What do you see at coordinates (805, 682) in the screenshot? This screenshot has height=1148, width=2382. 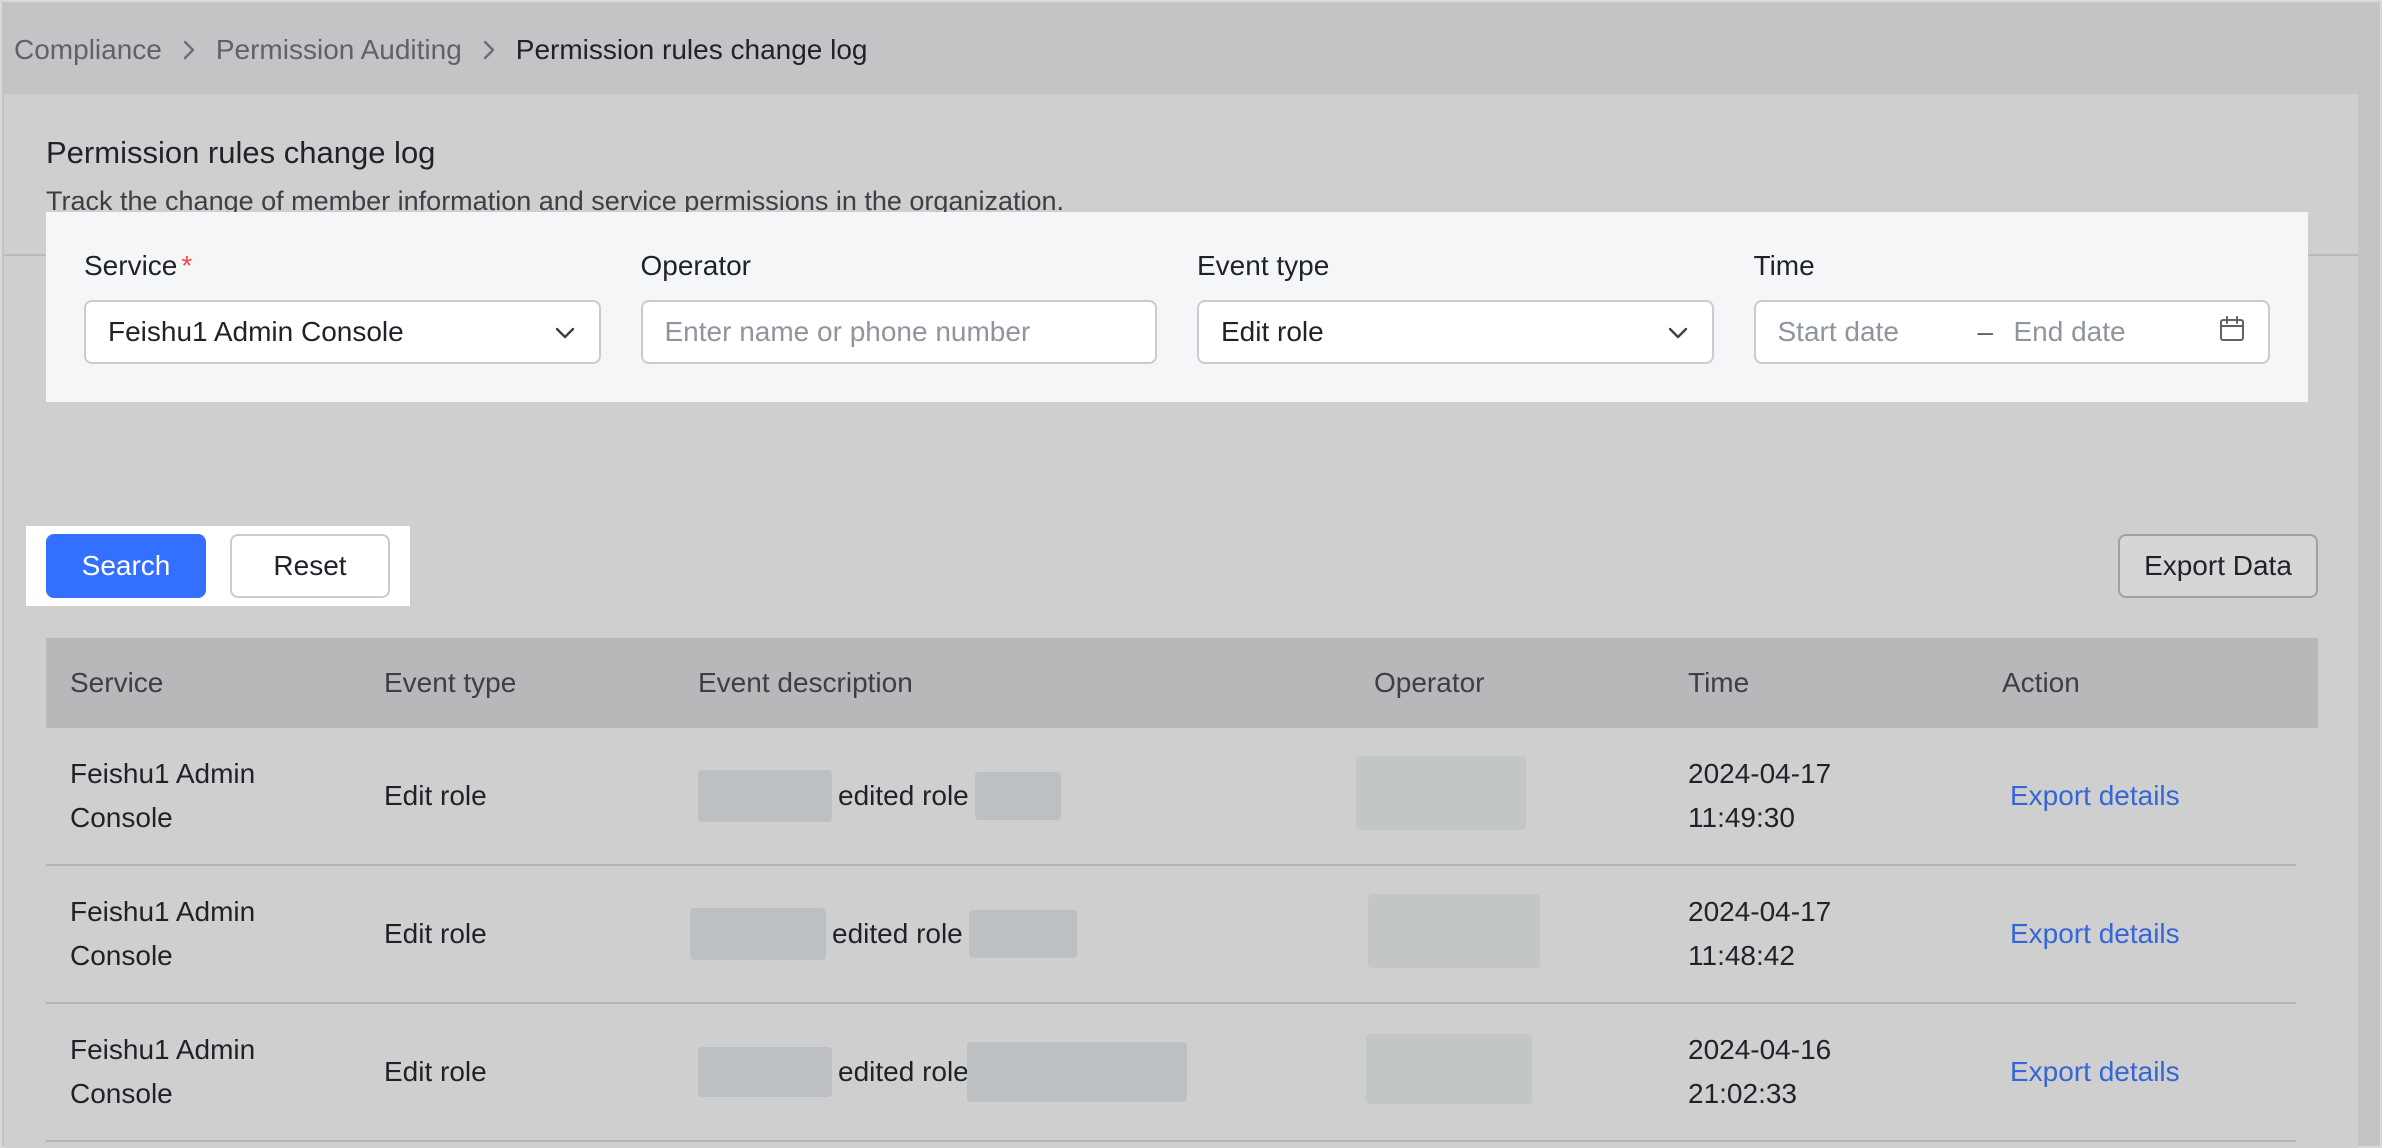 I see `column-header-event-description: Event description` at bounding box center [805, 682].